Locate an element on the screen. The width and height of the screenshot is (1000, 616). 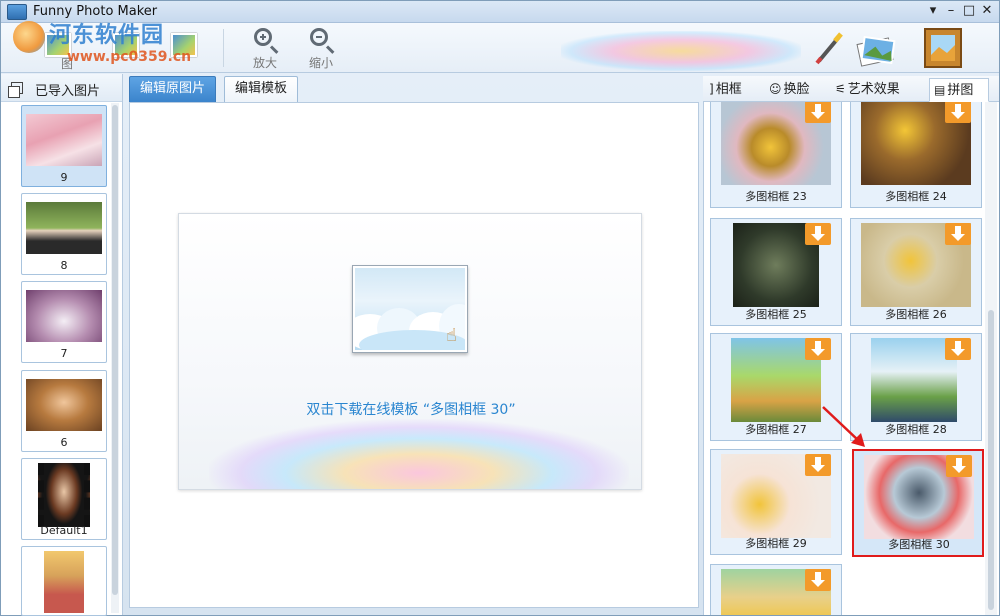
image-thumbnail: 9 is located at coordinates (64, 146).